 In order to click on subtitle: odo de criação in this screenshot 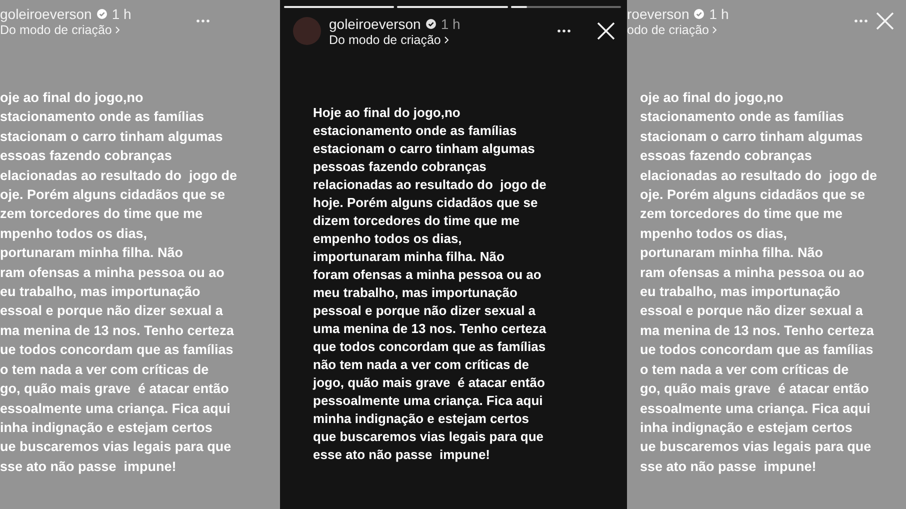, I will do `click(736, 29)`.